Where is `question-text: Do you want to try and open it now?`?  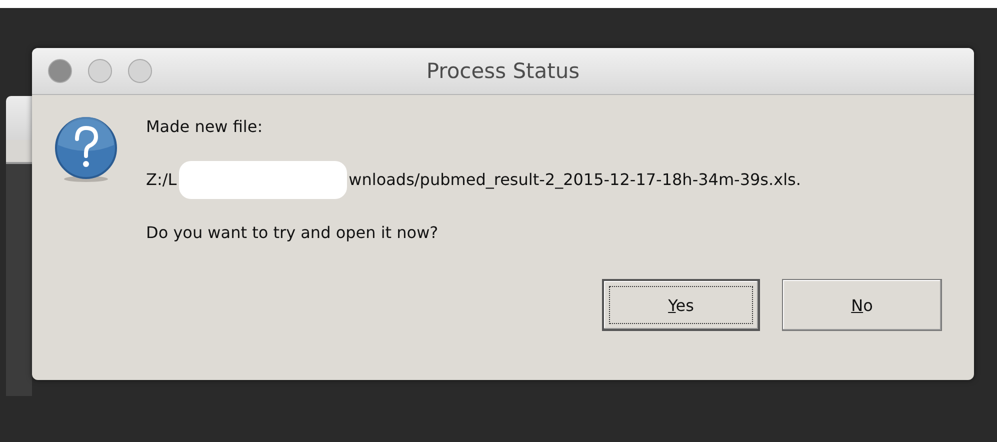
question-text: Do you want to try and open it now? is located at coordinates (293, 233).